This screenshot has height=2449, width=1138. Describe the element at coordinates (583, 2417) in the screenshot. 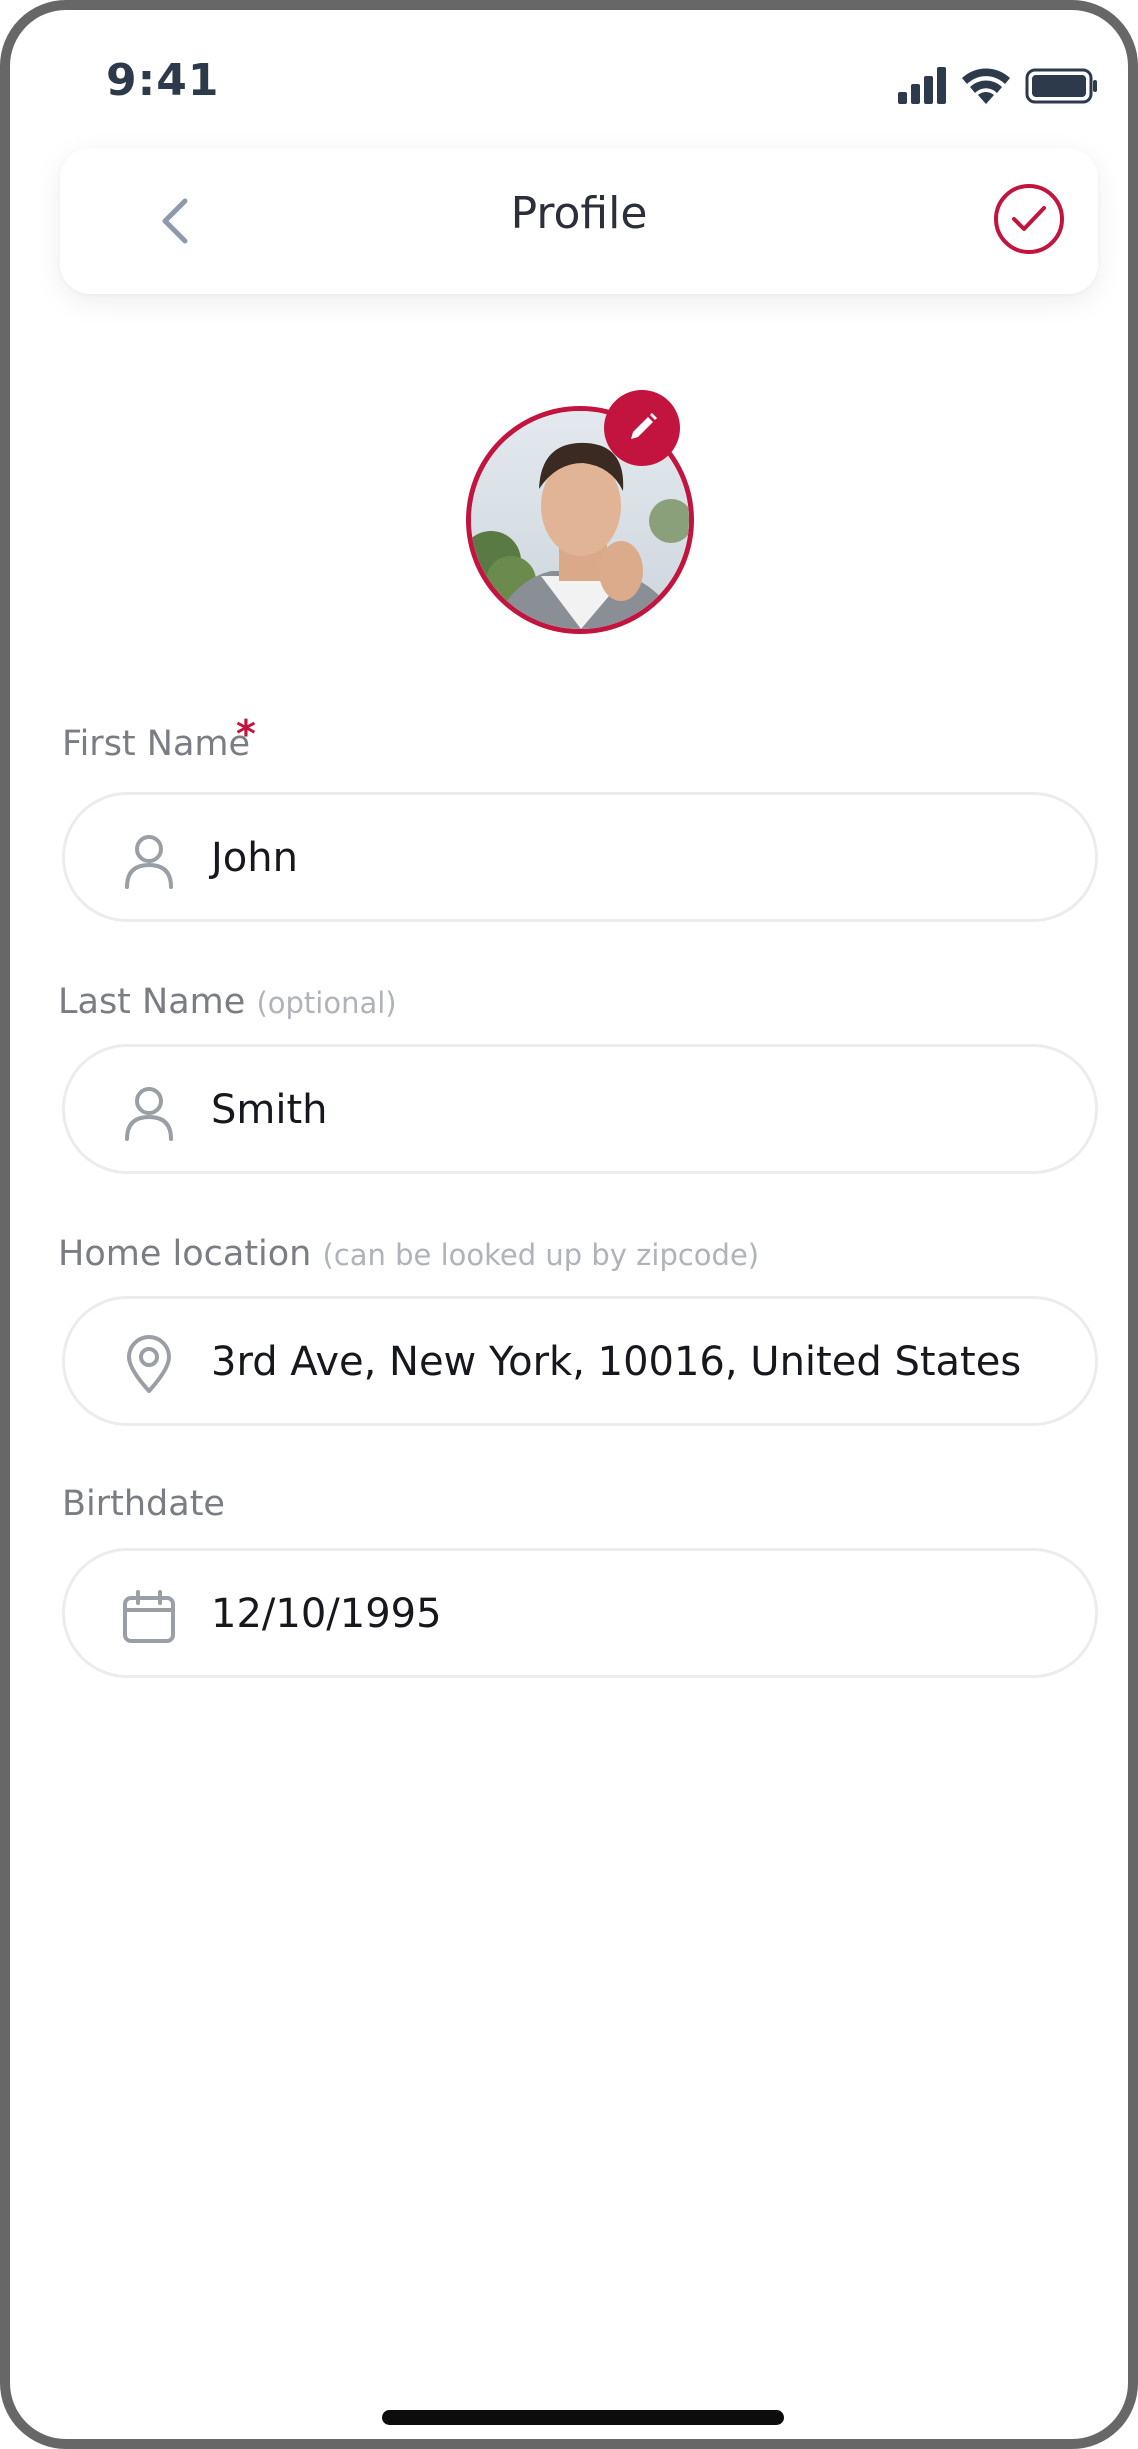

I see `home-indicator` at that location.